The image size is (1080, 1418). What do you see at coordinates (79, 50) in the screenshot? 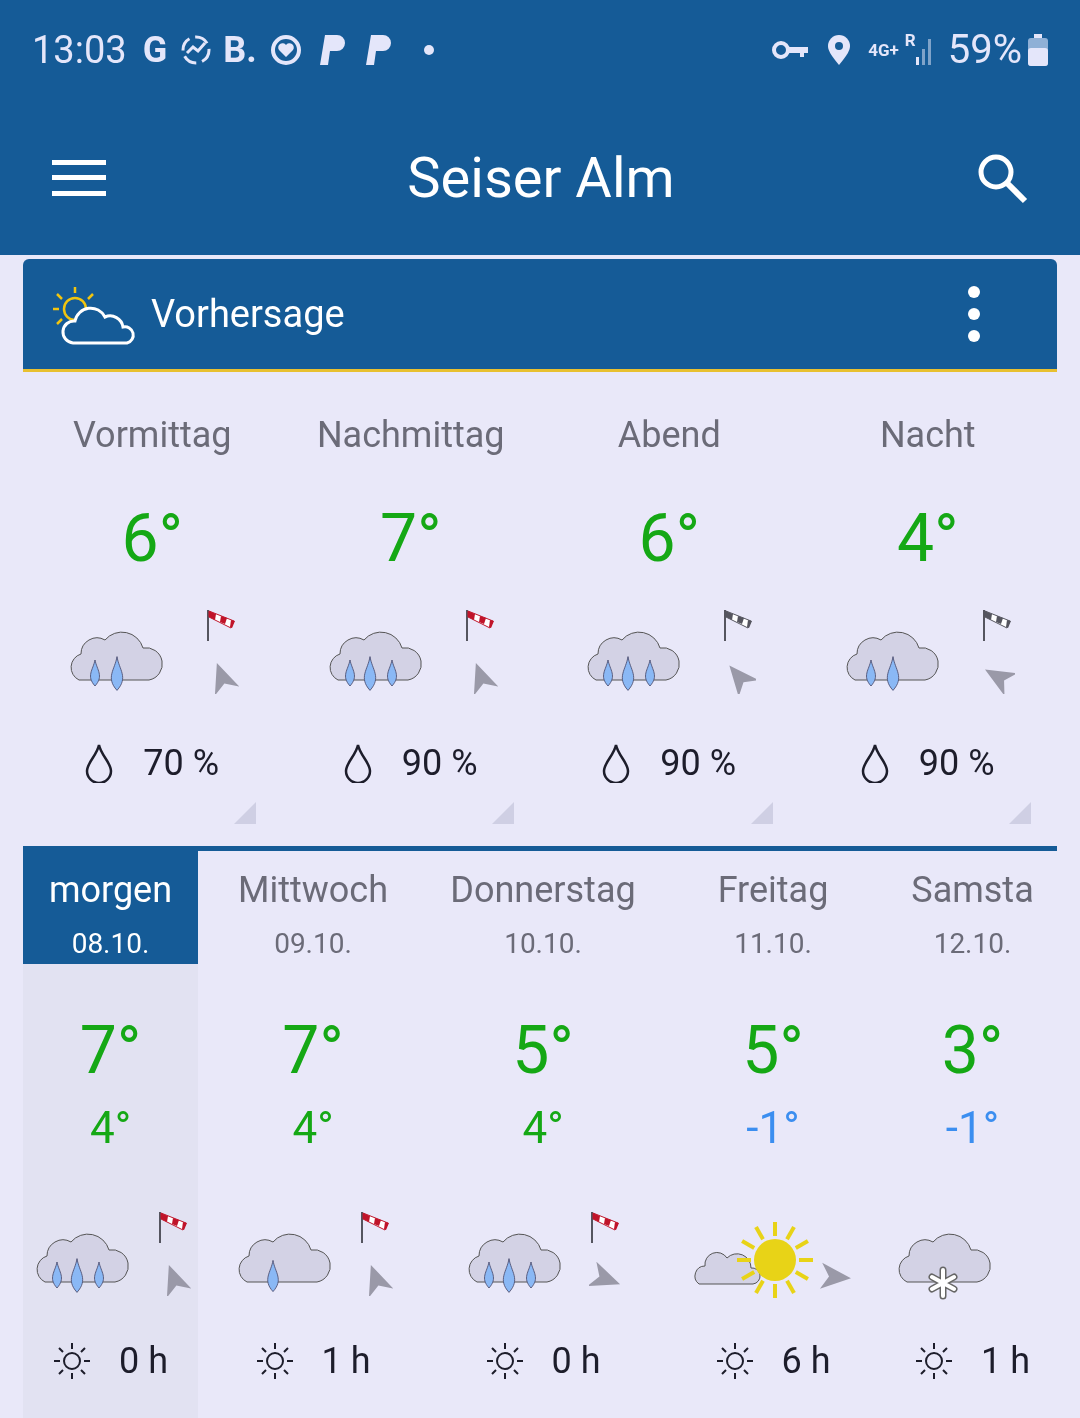
I see `clock: 13:03` at bounding box center [79, 50].